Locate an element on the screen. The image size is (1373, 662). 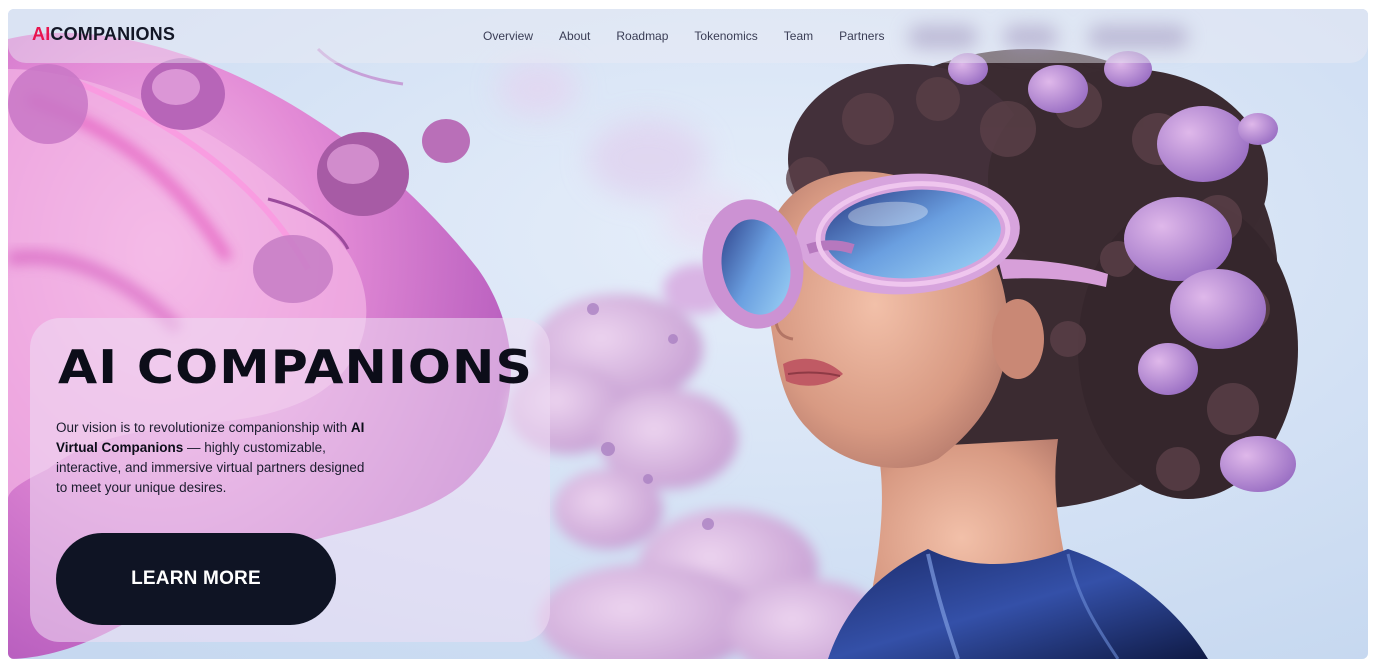
brand-logo-text: COMPANIONS is located at coordinates (113, 34).